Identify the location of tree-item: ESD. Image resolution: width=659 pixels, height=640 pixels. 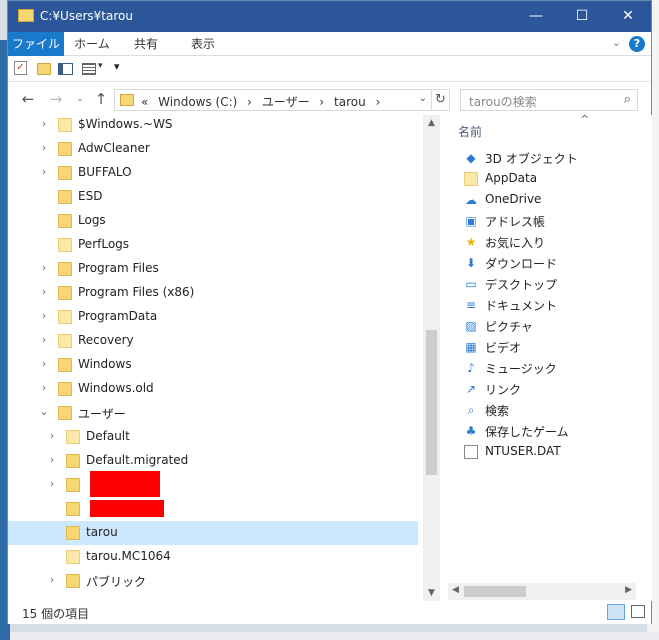
(213, 197).